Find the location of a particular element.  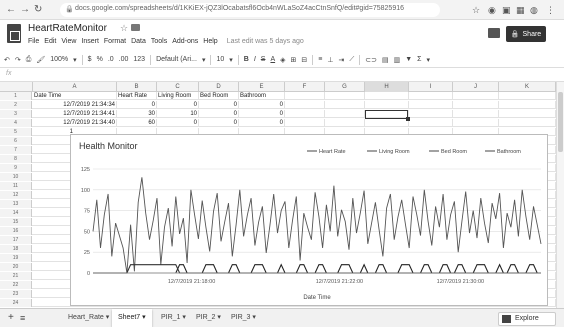

comment-icon is located at coordinates (494, 33).